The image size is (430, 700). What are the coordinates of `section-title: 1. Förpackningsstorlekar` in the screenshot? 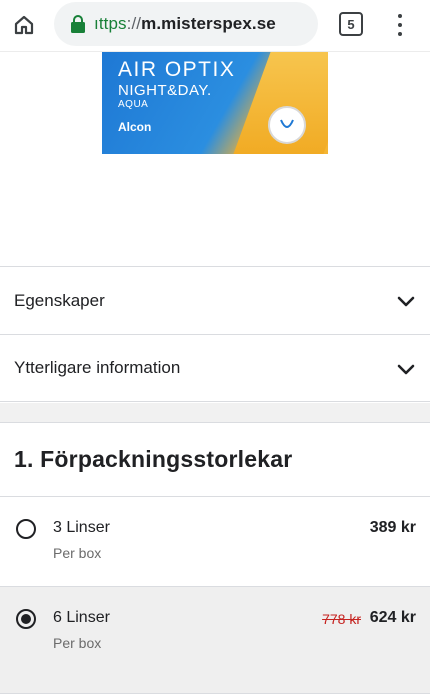 It's located at (153, 459).